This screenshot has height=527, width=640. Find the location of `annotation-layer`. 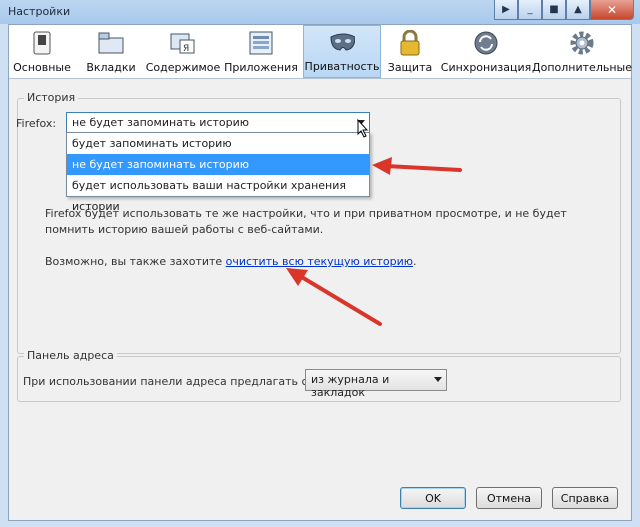

annotation-layer is located at coordinates (374, 222).